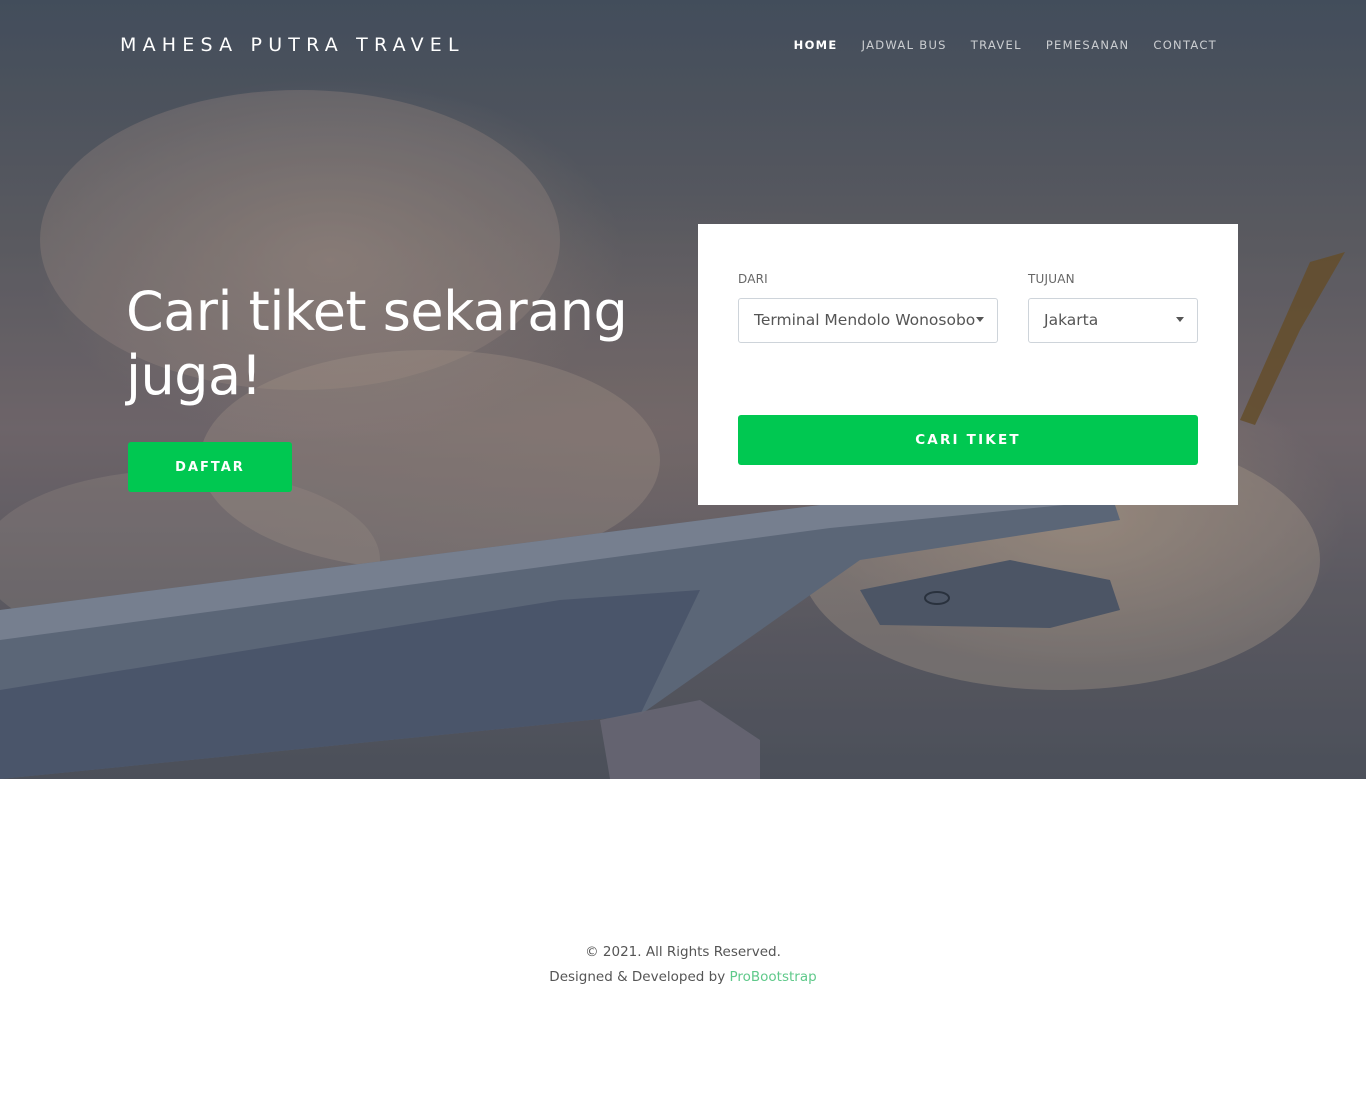  Describe the element at coordinates (1051, 279) in the screenshot. I see `to-label: TUJUAN` at that location.